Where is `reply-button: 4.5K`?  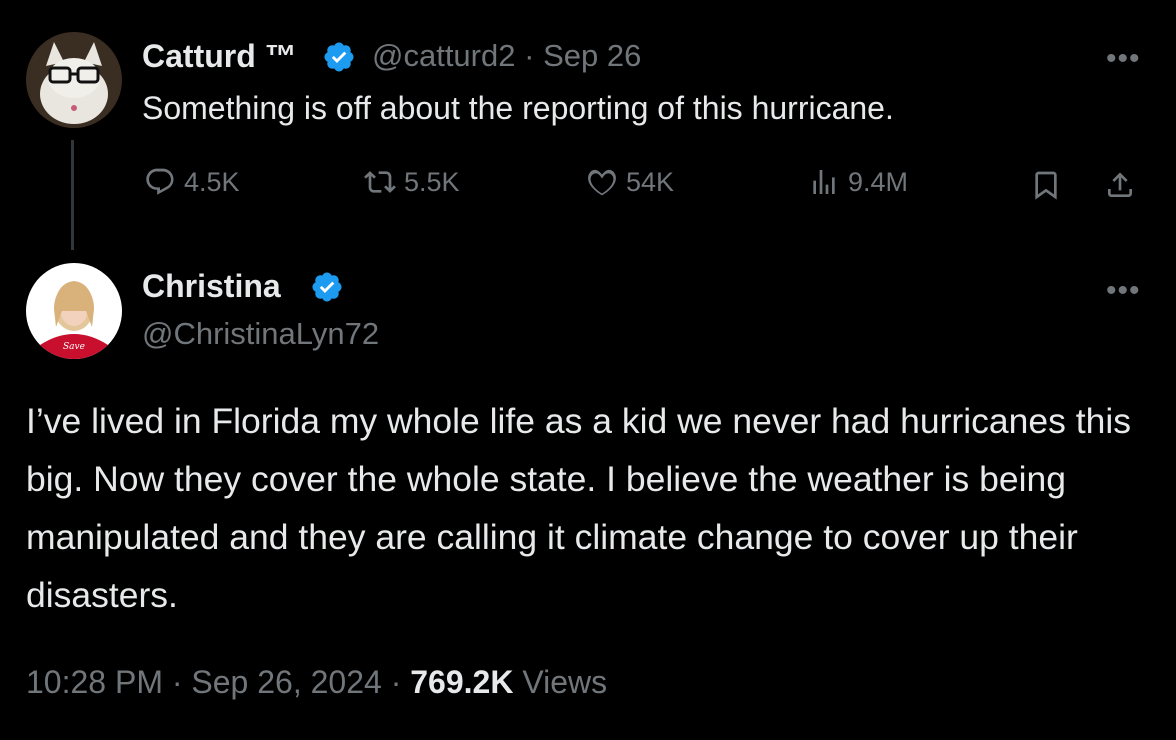 reply-button: 4.5K is located at coordinates (192, 182).